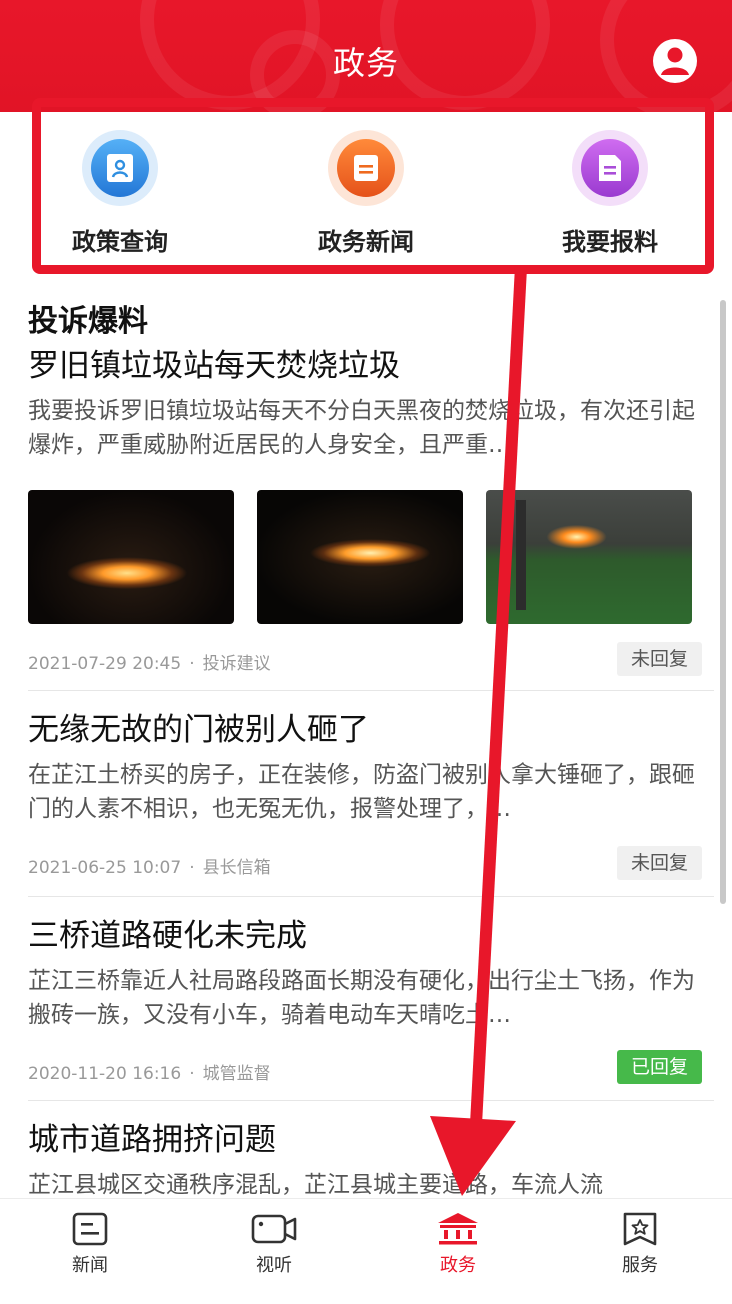 Image resolution: width=732 pixels, height=1304 pixels. Describe the element at coordinates (236, 664) in the screenshot. I see `post-category: 投诉建议` at that location.